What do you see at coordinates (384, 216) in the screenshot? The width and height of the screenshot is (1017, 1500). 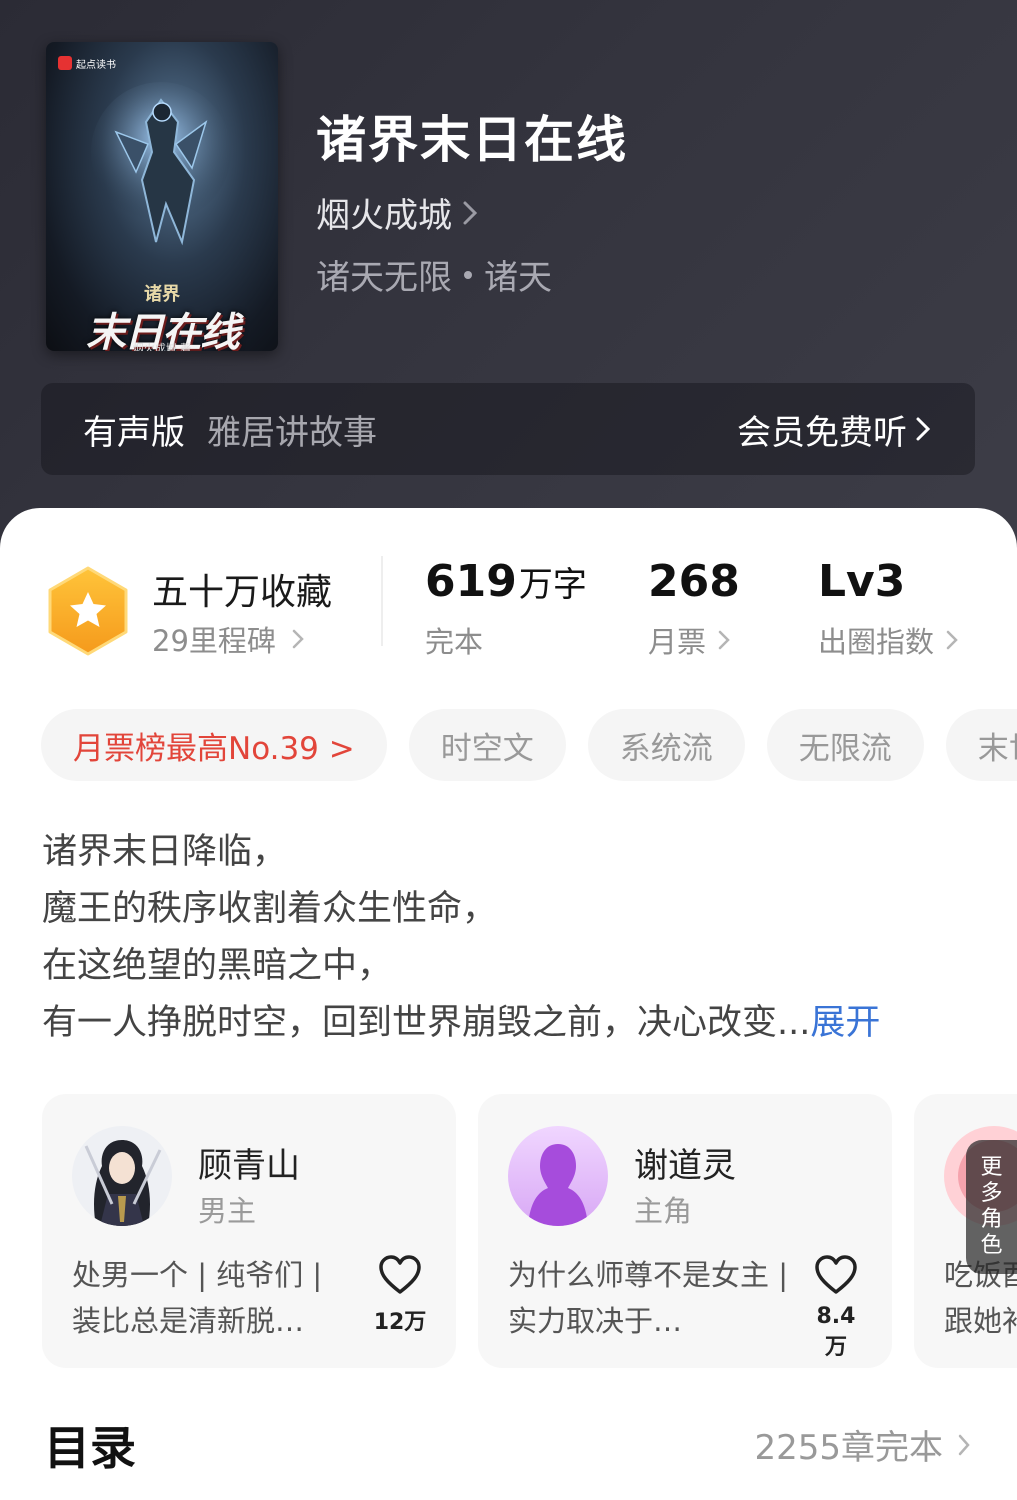 I see `author-name: 烟火成城` at bounding box center [384, 216].